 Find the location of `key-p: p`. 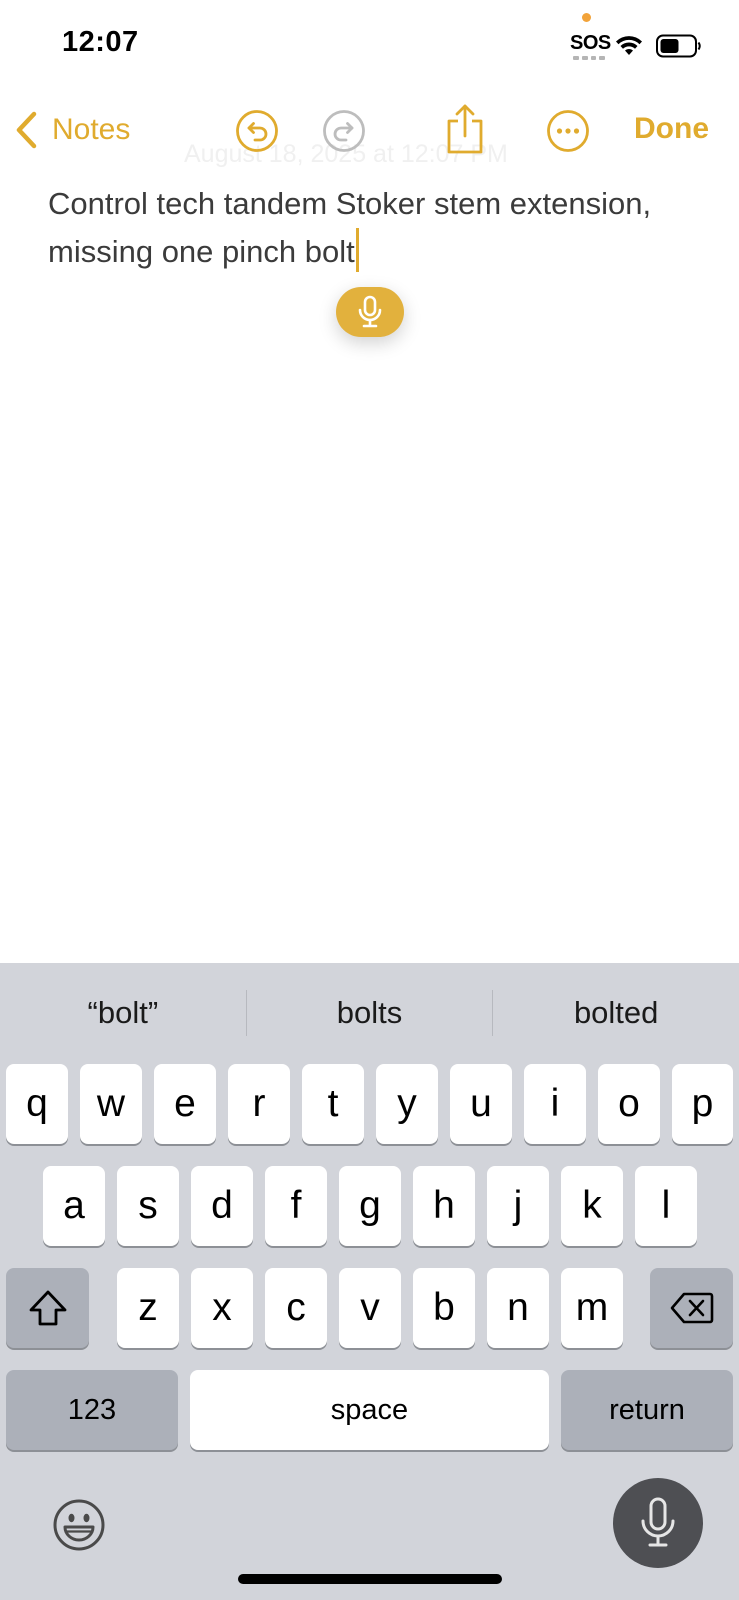

key-p: p is located at coordinates (702, 1104).